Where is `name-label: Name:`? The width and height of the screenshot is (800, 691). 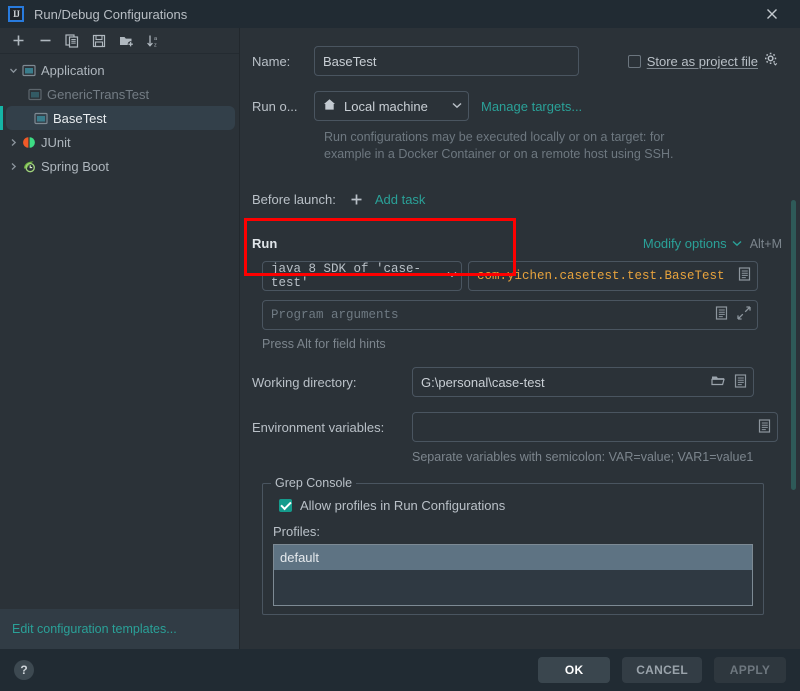
name-label: Name: is located at coordinates (271, 61).